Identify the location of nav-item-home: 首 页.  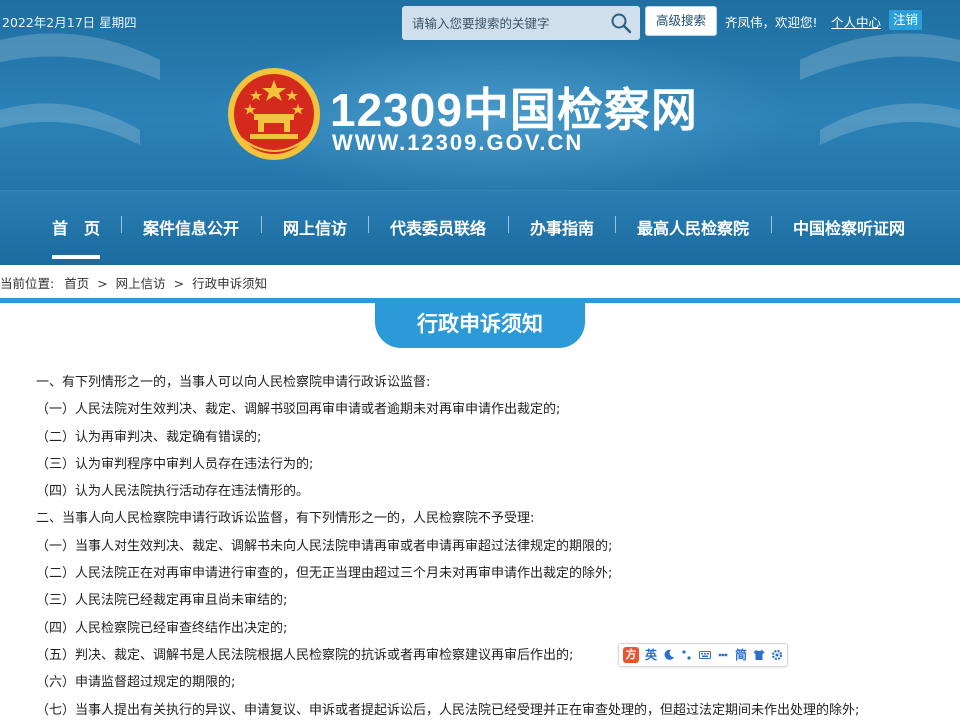
(76, 237).